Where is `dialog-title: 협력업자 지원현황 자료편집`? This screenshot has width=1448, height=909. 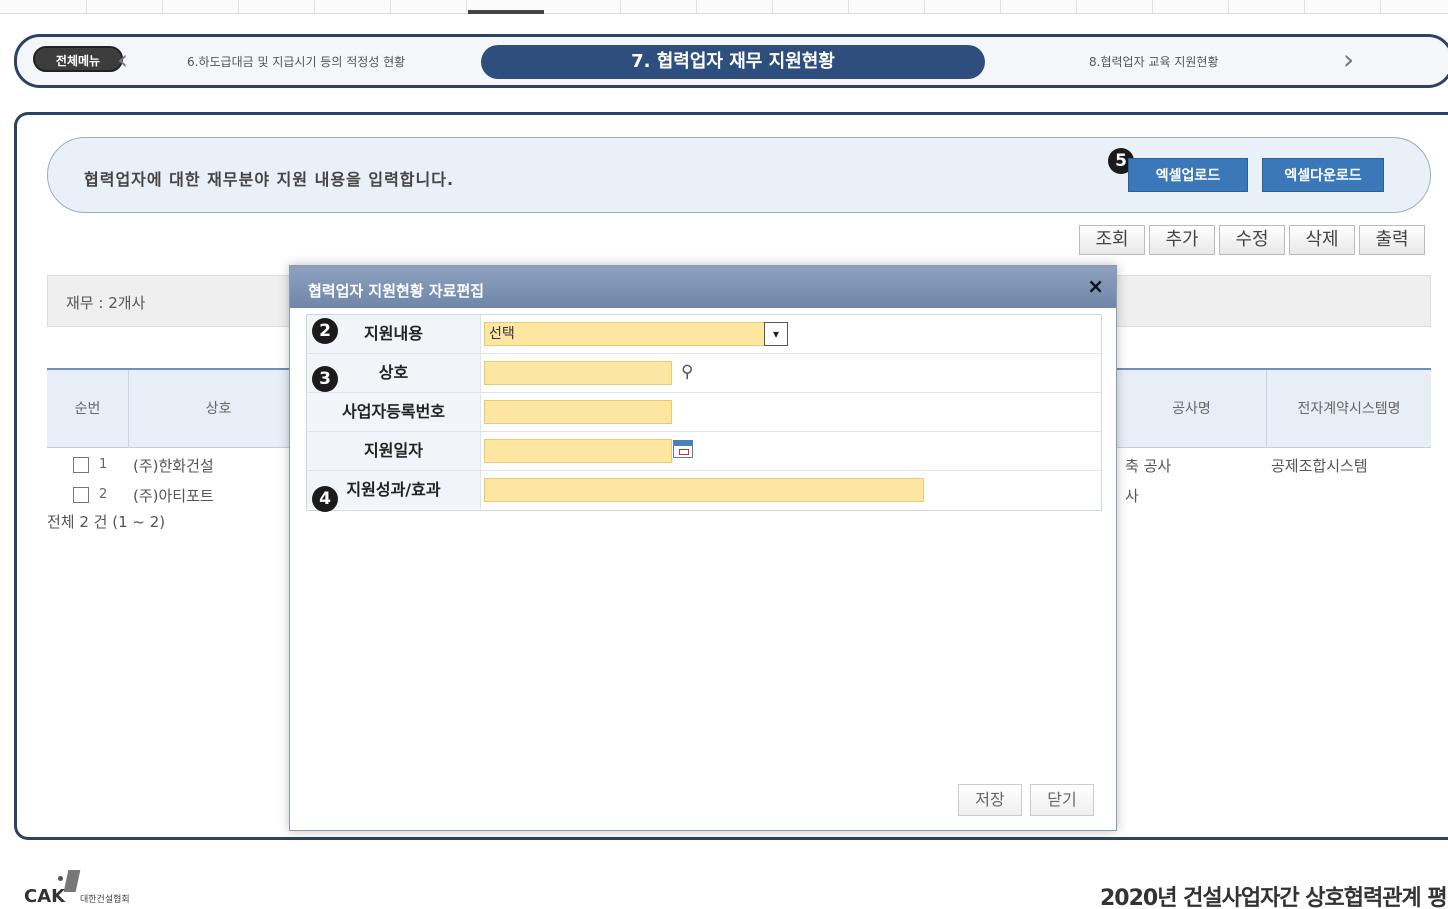 dialog-title: 협력업자 지원현황 자료편집 is located at coordinates (703, 287).